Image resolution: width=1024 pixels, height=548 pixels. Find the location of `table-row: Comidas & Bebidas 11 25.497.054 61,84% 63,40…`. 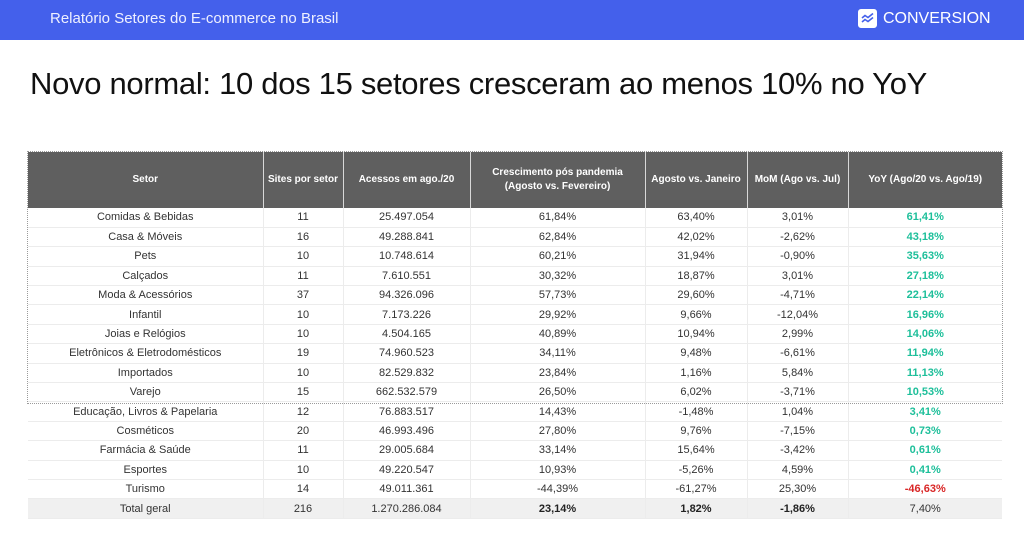

table-row: Comidas & Bebidas 11 25.497.054 61,84% 63,40… is located at coordinates (515, 218).